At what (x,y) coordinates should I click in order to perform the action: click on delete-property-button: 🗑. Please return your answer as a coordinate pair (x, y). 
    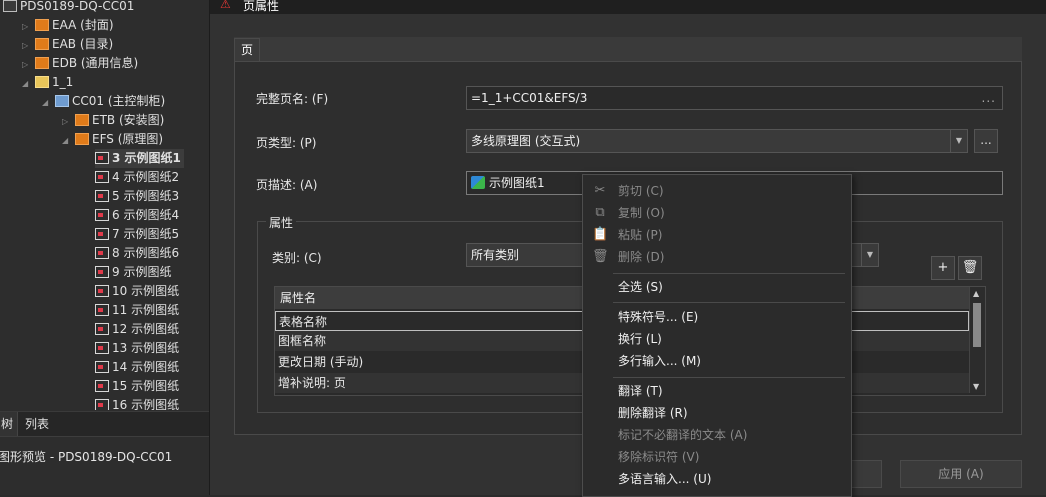
    Looking at the image, I should click on (970, 268).